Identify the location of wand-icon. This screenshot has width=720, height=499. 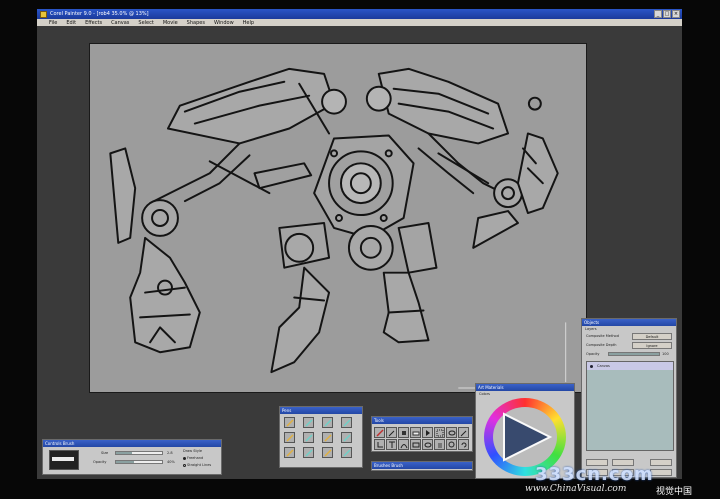
(463, 433).